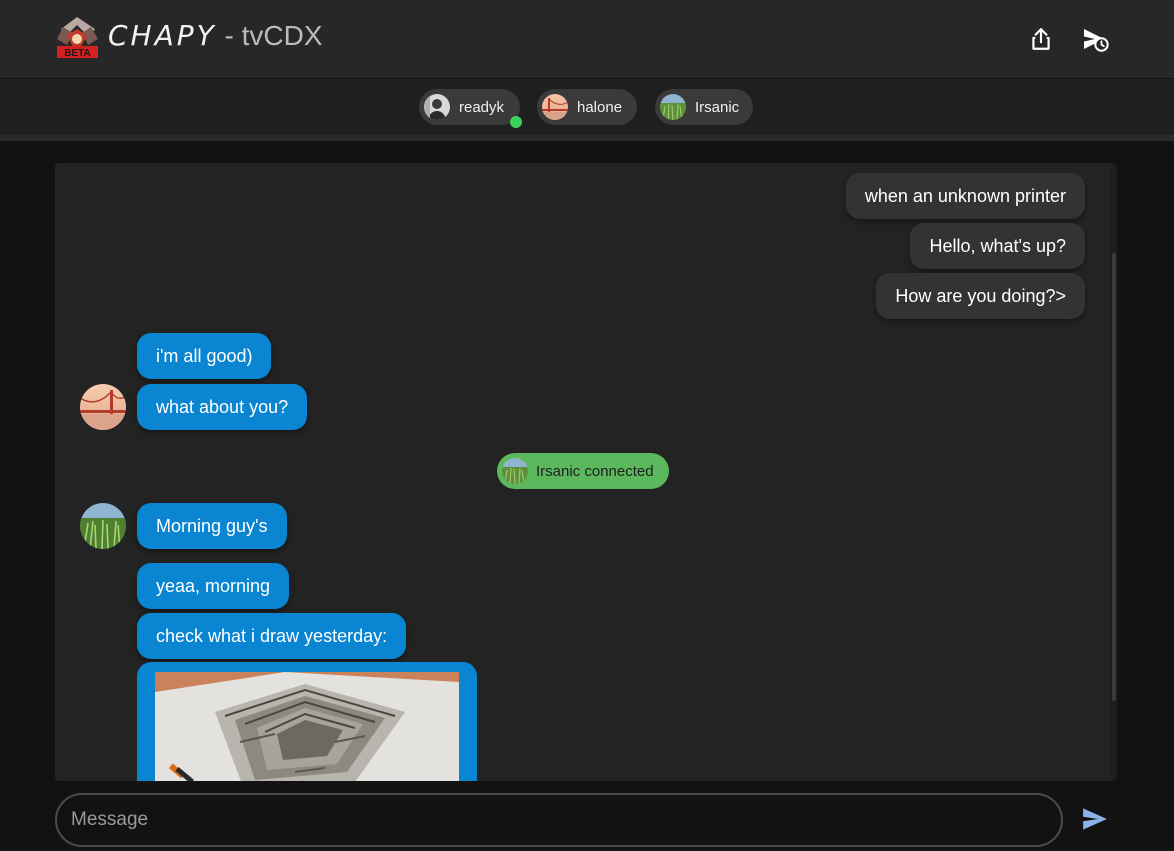 The width and height of the screenshot is (1174, 851). I want to click on incoming-message: Morning guy's, so click(212, 526).